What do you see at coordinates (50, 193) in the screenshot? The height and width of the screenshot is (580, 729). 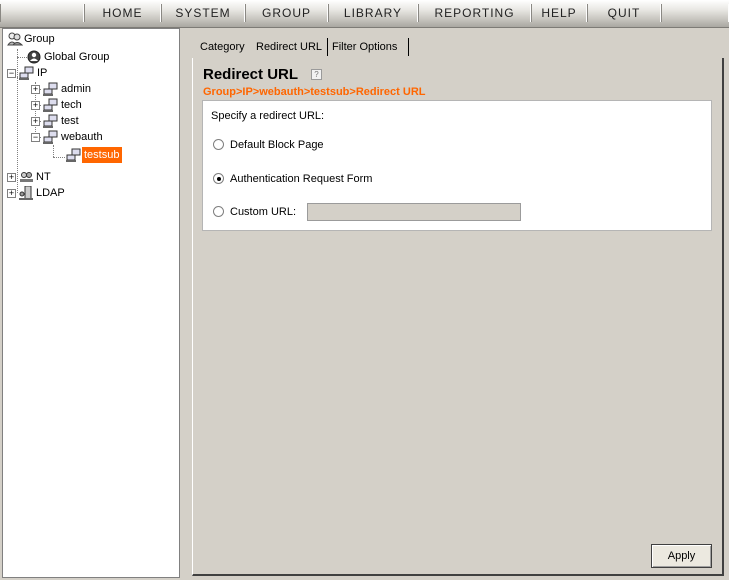 I see `tree-label-ldap: LDAP` at bounding box center [50, 193].